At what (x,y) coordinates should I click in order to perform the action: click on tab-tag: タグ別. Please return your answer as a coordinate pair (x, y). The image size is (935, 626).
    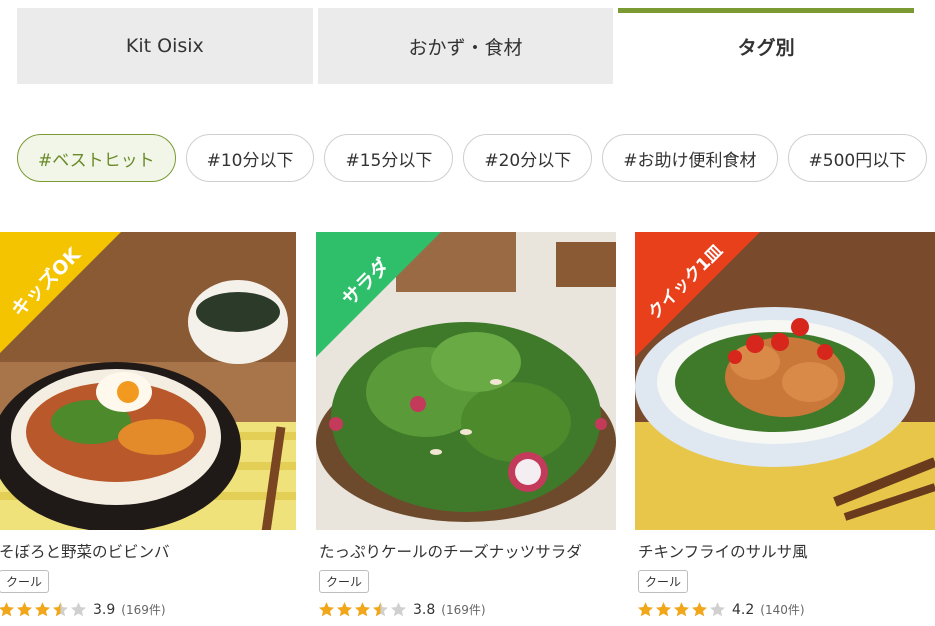
    Looking at the image, I should click on (766, 46).